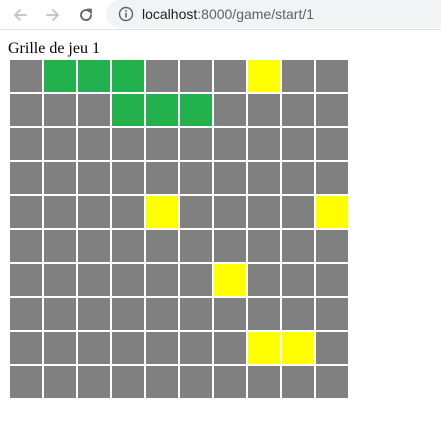  What do you see at coordinates (20, 15) in the screenshot?
I see `back-button` at bounding box center [20, 15].